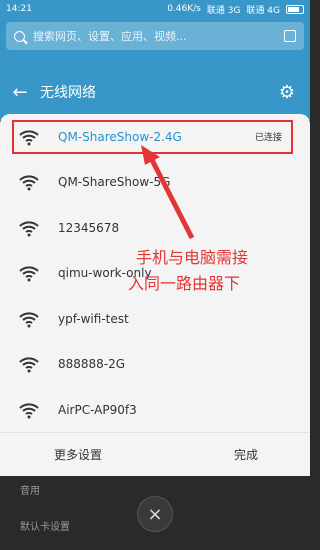 This screenshot has height=550, width=320. What do you see at coordinates (91, 454) in the screenshot?
I see `more-settings-button: 更多设置` at bounding box center [91, 454].